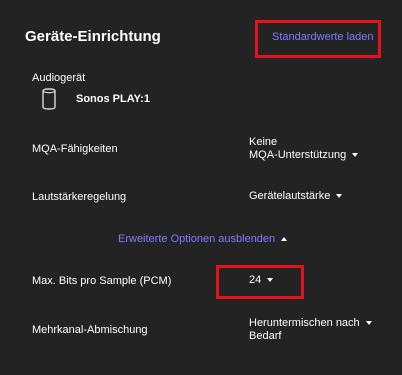 The height and width of the screenshot is (375, 402). Describe the element at coordinates (102, 281) in the screenshot. I see `max-bits-label: Max. Bits pro Sample (PCM)` at that location.